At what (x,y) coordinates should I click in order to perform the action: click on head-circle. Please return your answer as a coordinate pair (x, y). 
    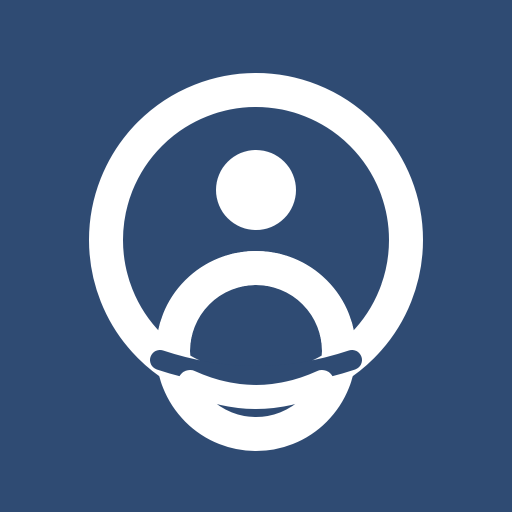
    Looking at the image, I should click on (256, 190).